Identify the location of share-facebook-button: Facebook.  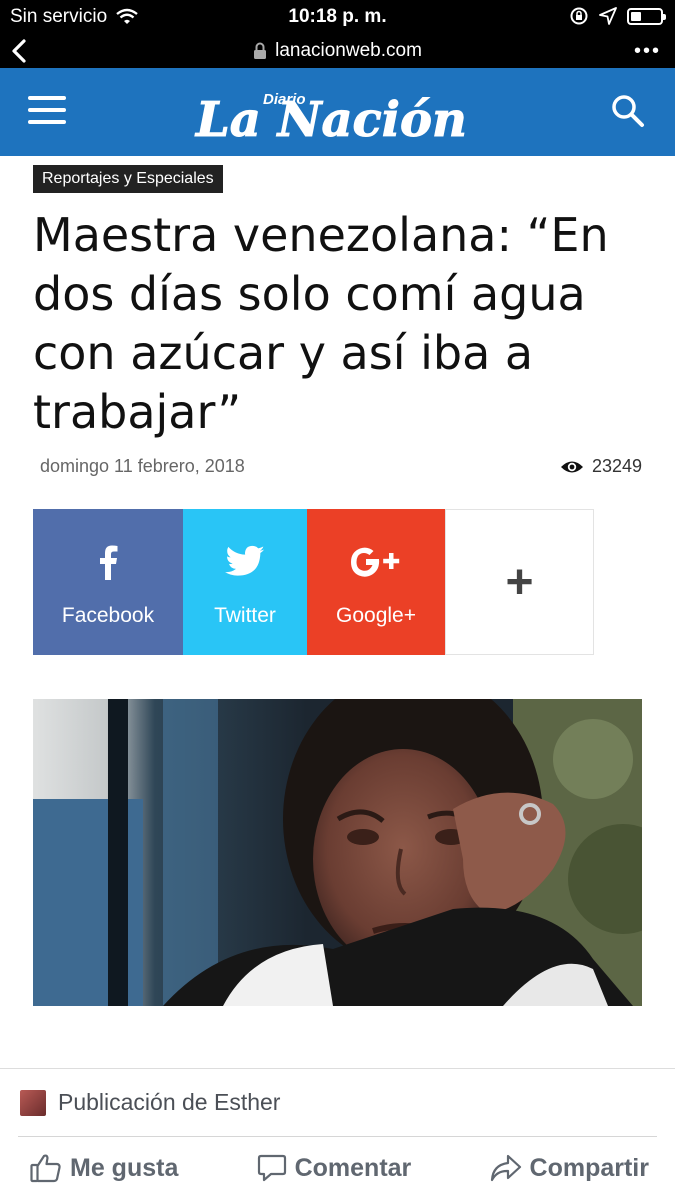
(108, 582).